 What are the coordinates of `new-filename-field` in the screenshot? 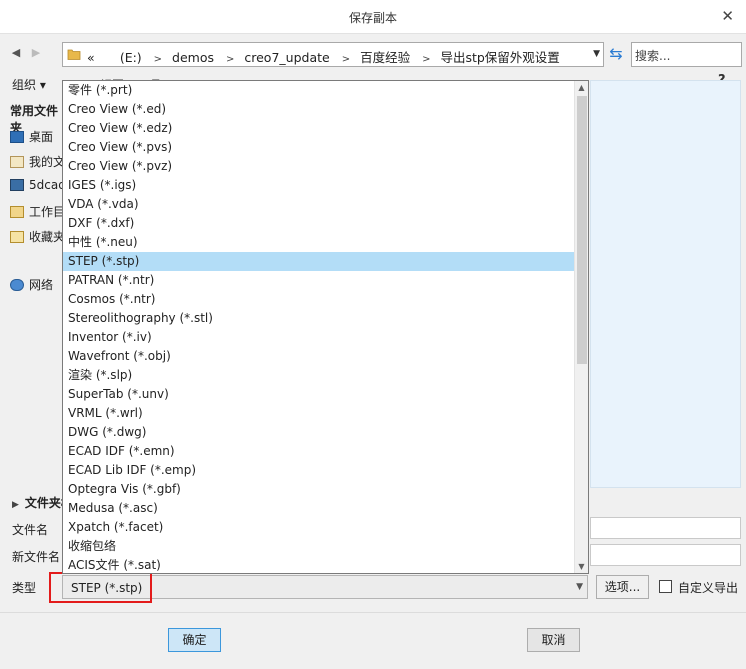 It's located at (665, 555).